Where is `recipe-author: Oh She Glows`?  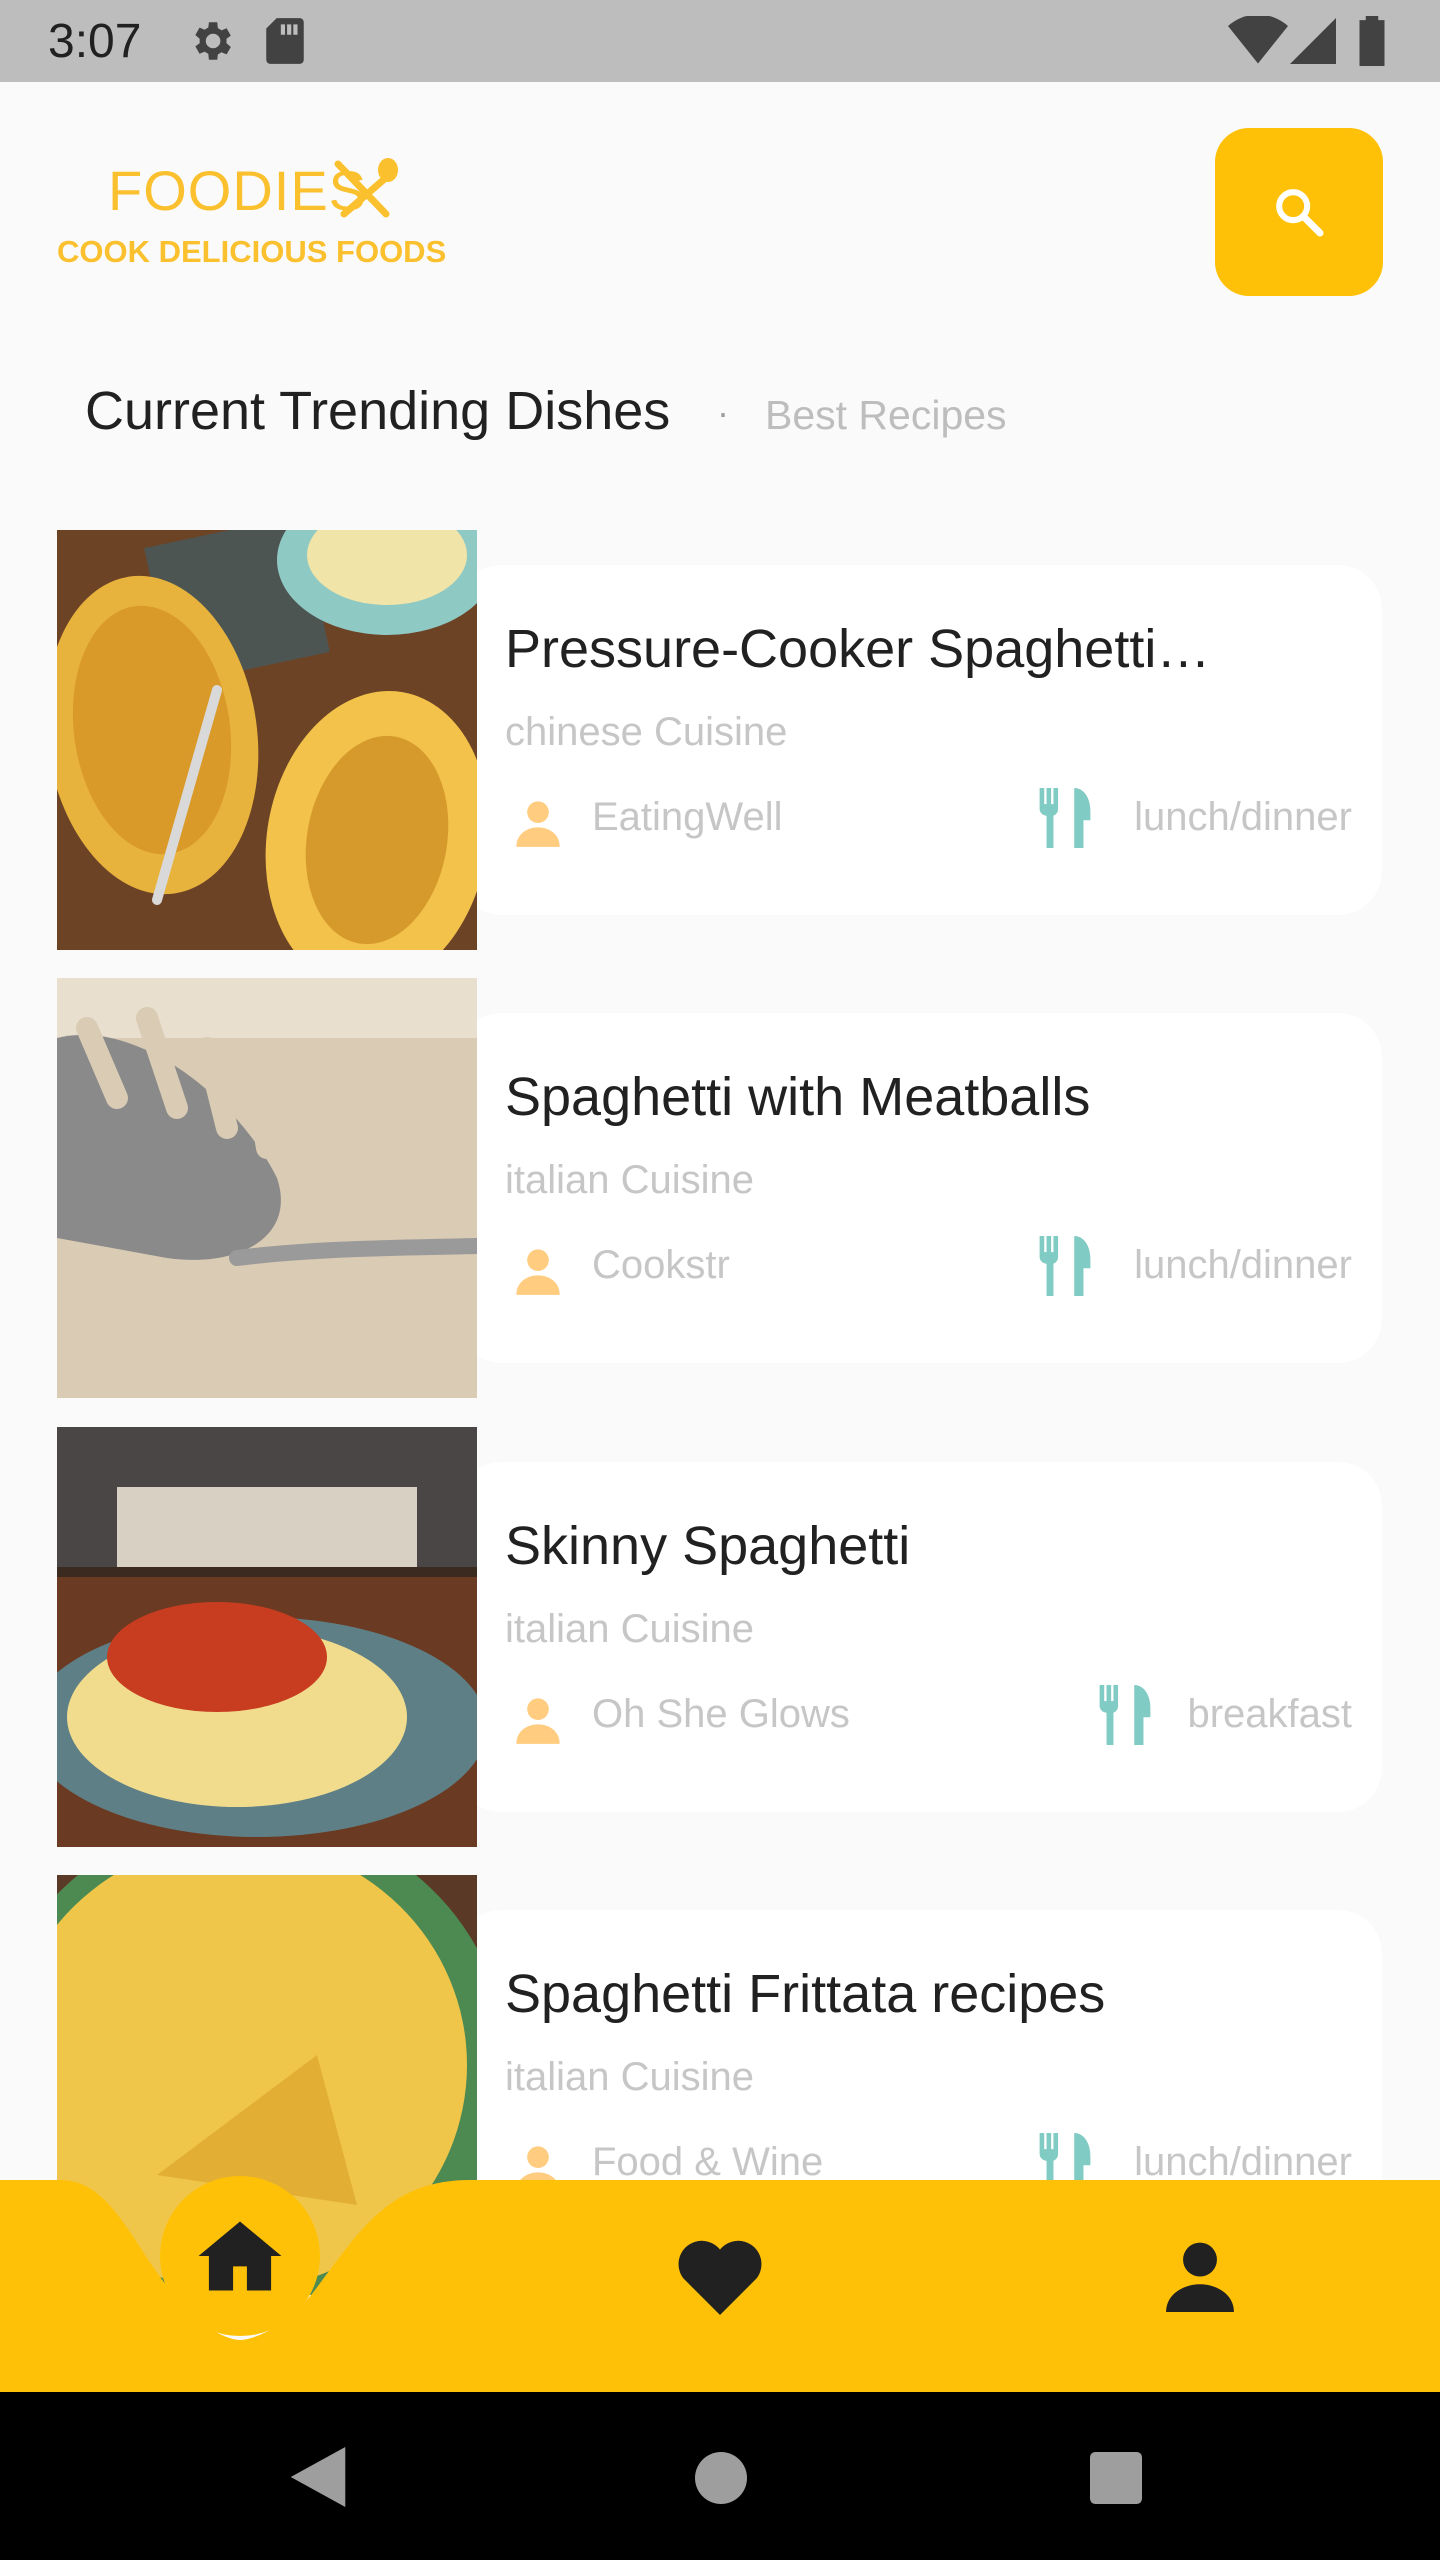 recipe-author: Oh She Glows is located at coordinates (721, 1714).